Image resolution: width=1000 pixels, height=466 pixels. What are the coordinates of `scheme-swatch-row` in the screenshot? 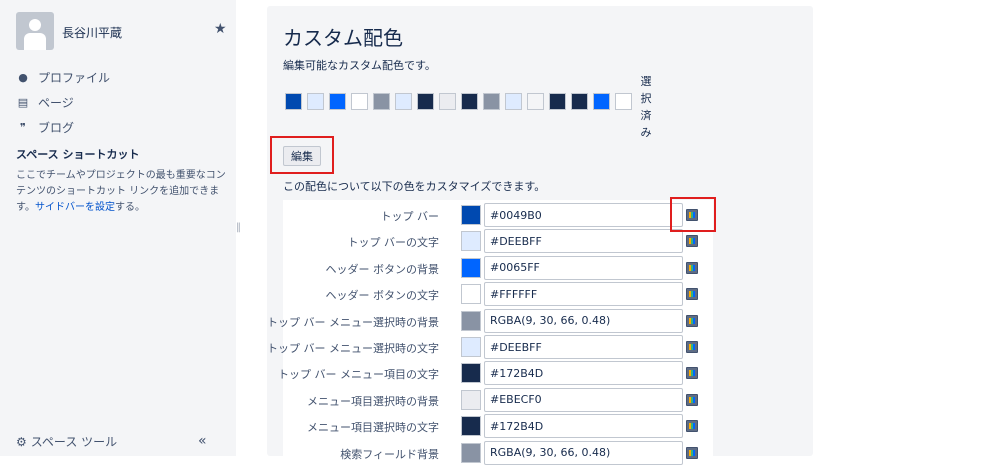 It's located at (461, 101).